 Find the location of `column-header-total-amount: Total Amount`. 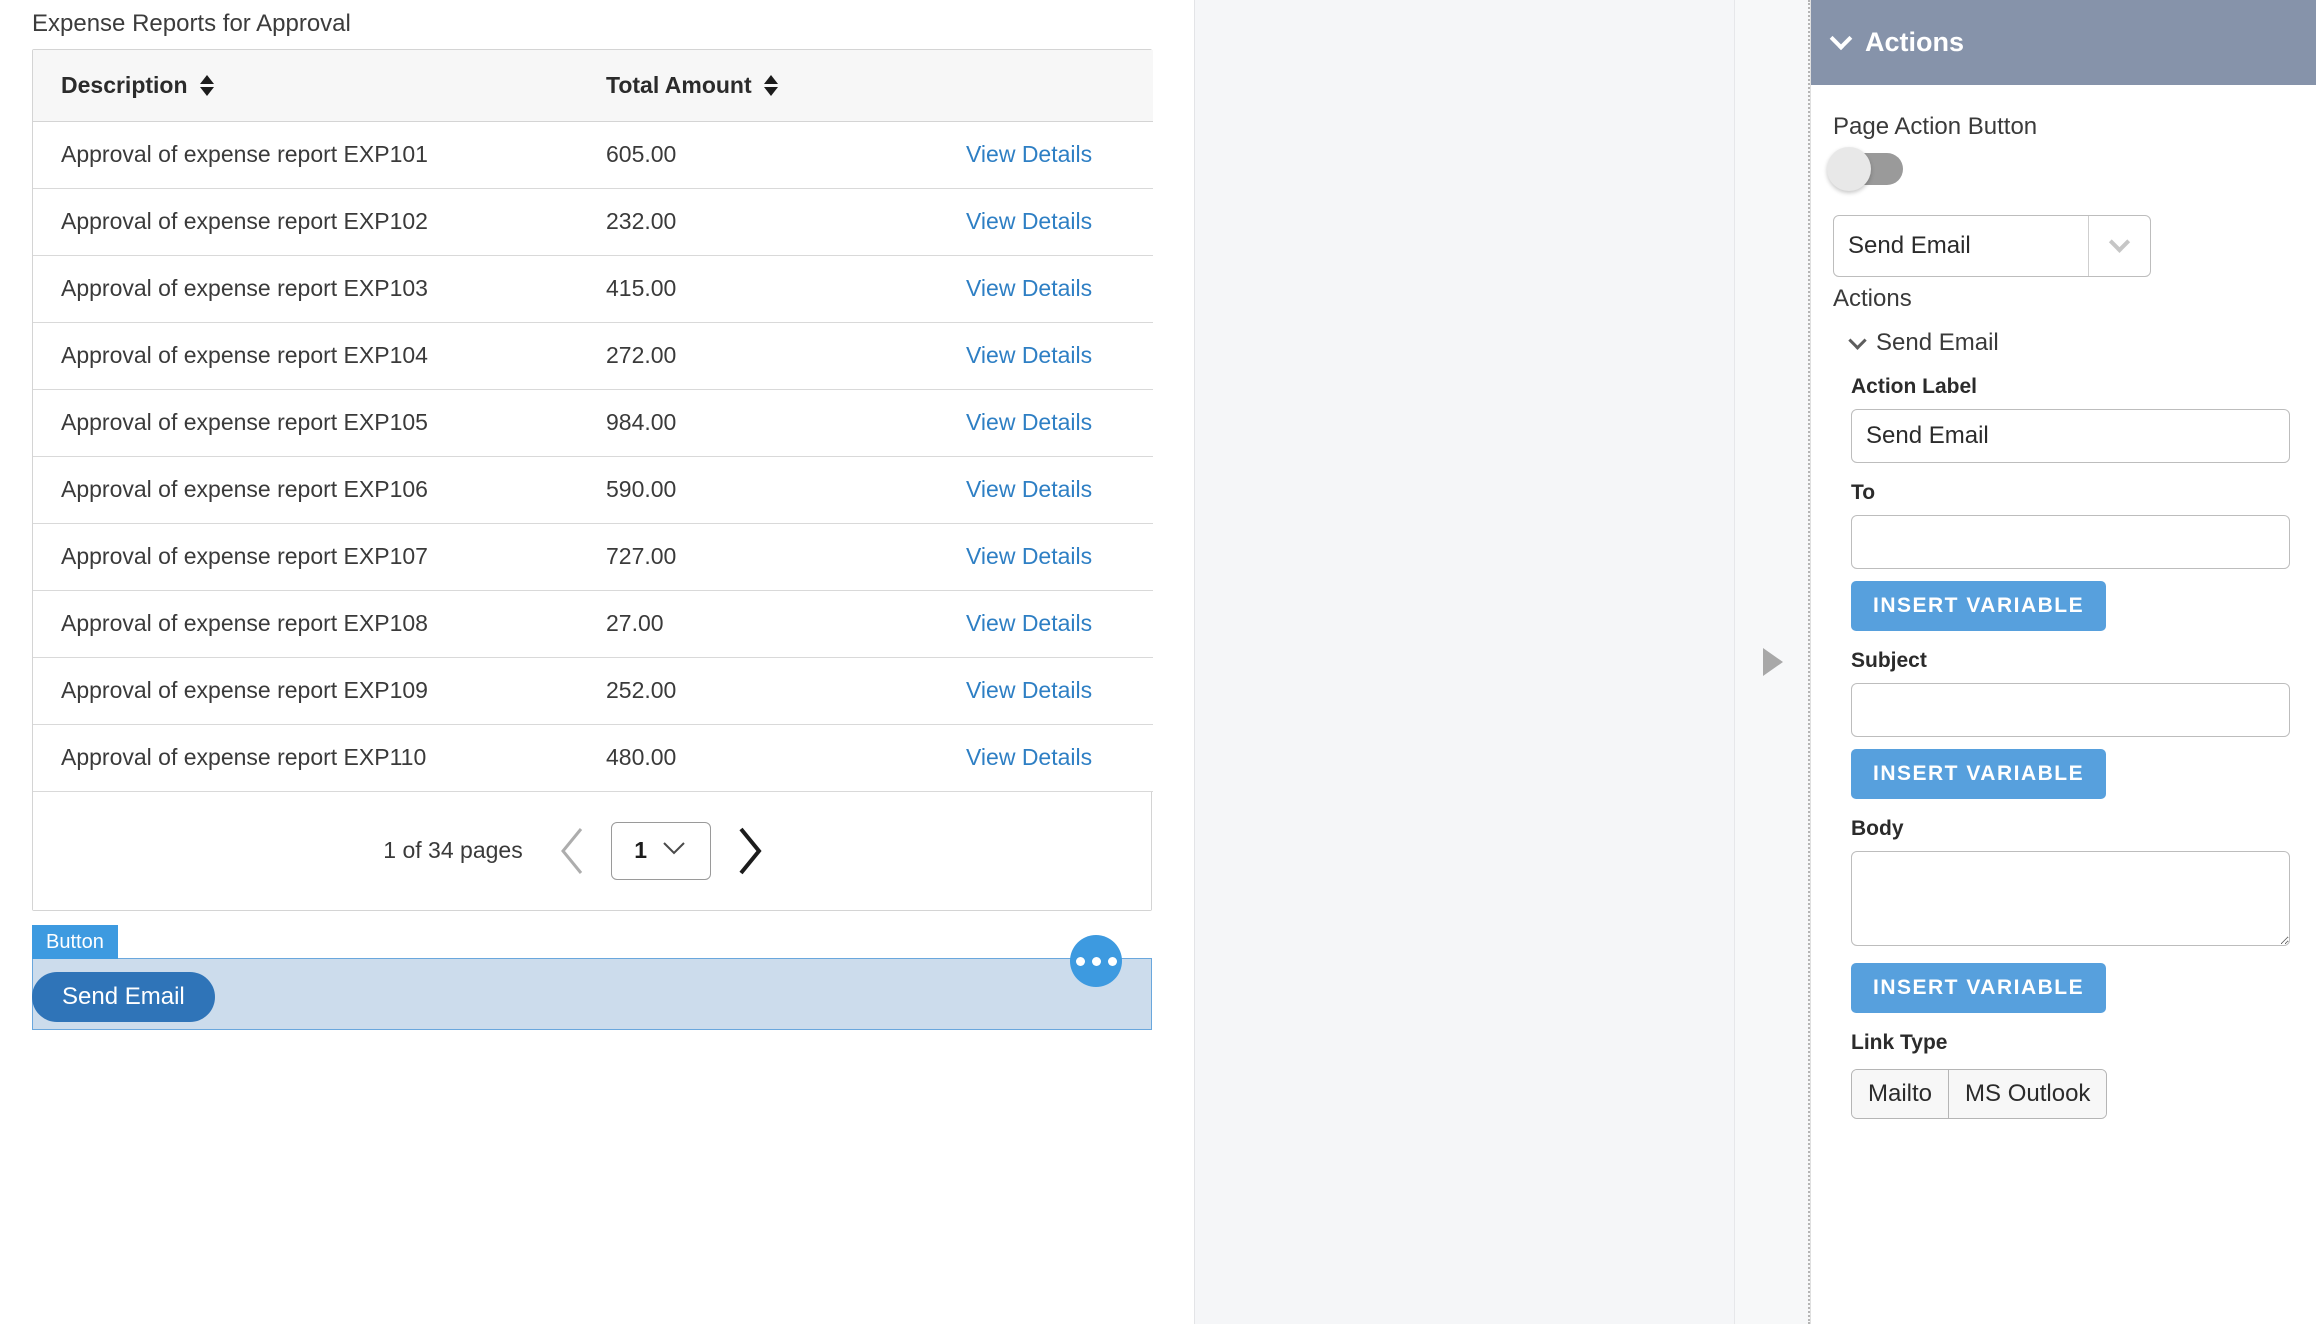

column-header-total-amount: Total Amount is located at coordinates (758, 85).